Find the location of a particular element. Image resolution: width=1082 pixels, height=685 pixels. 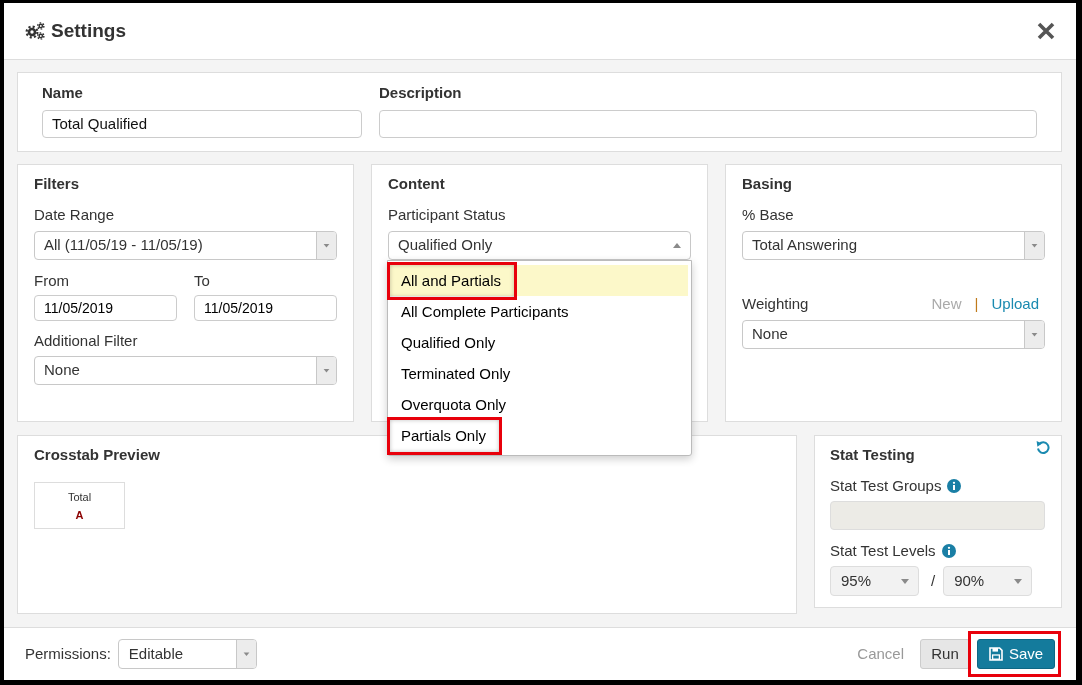

dropdown: Qualified Only is located at coordinates (539, 245).